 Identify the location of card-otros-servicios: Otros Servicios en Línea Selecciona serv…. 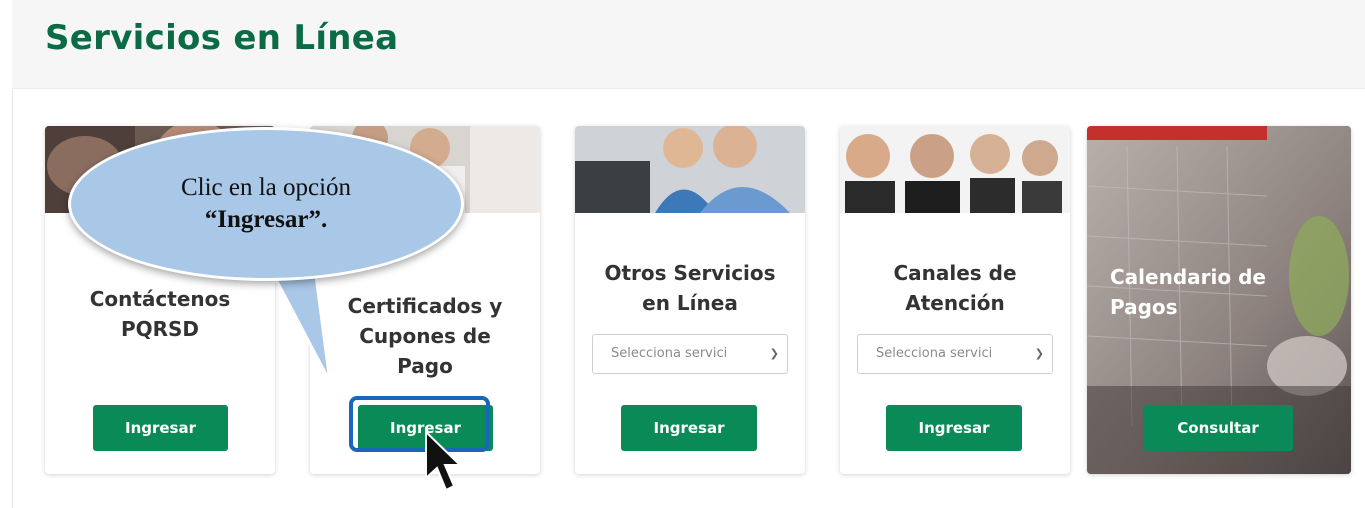
(690, 300).